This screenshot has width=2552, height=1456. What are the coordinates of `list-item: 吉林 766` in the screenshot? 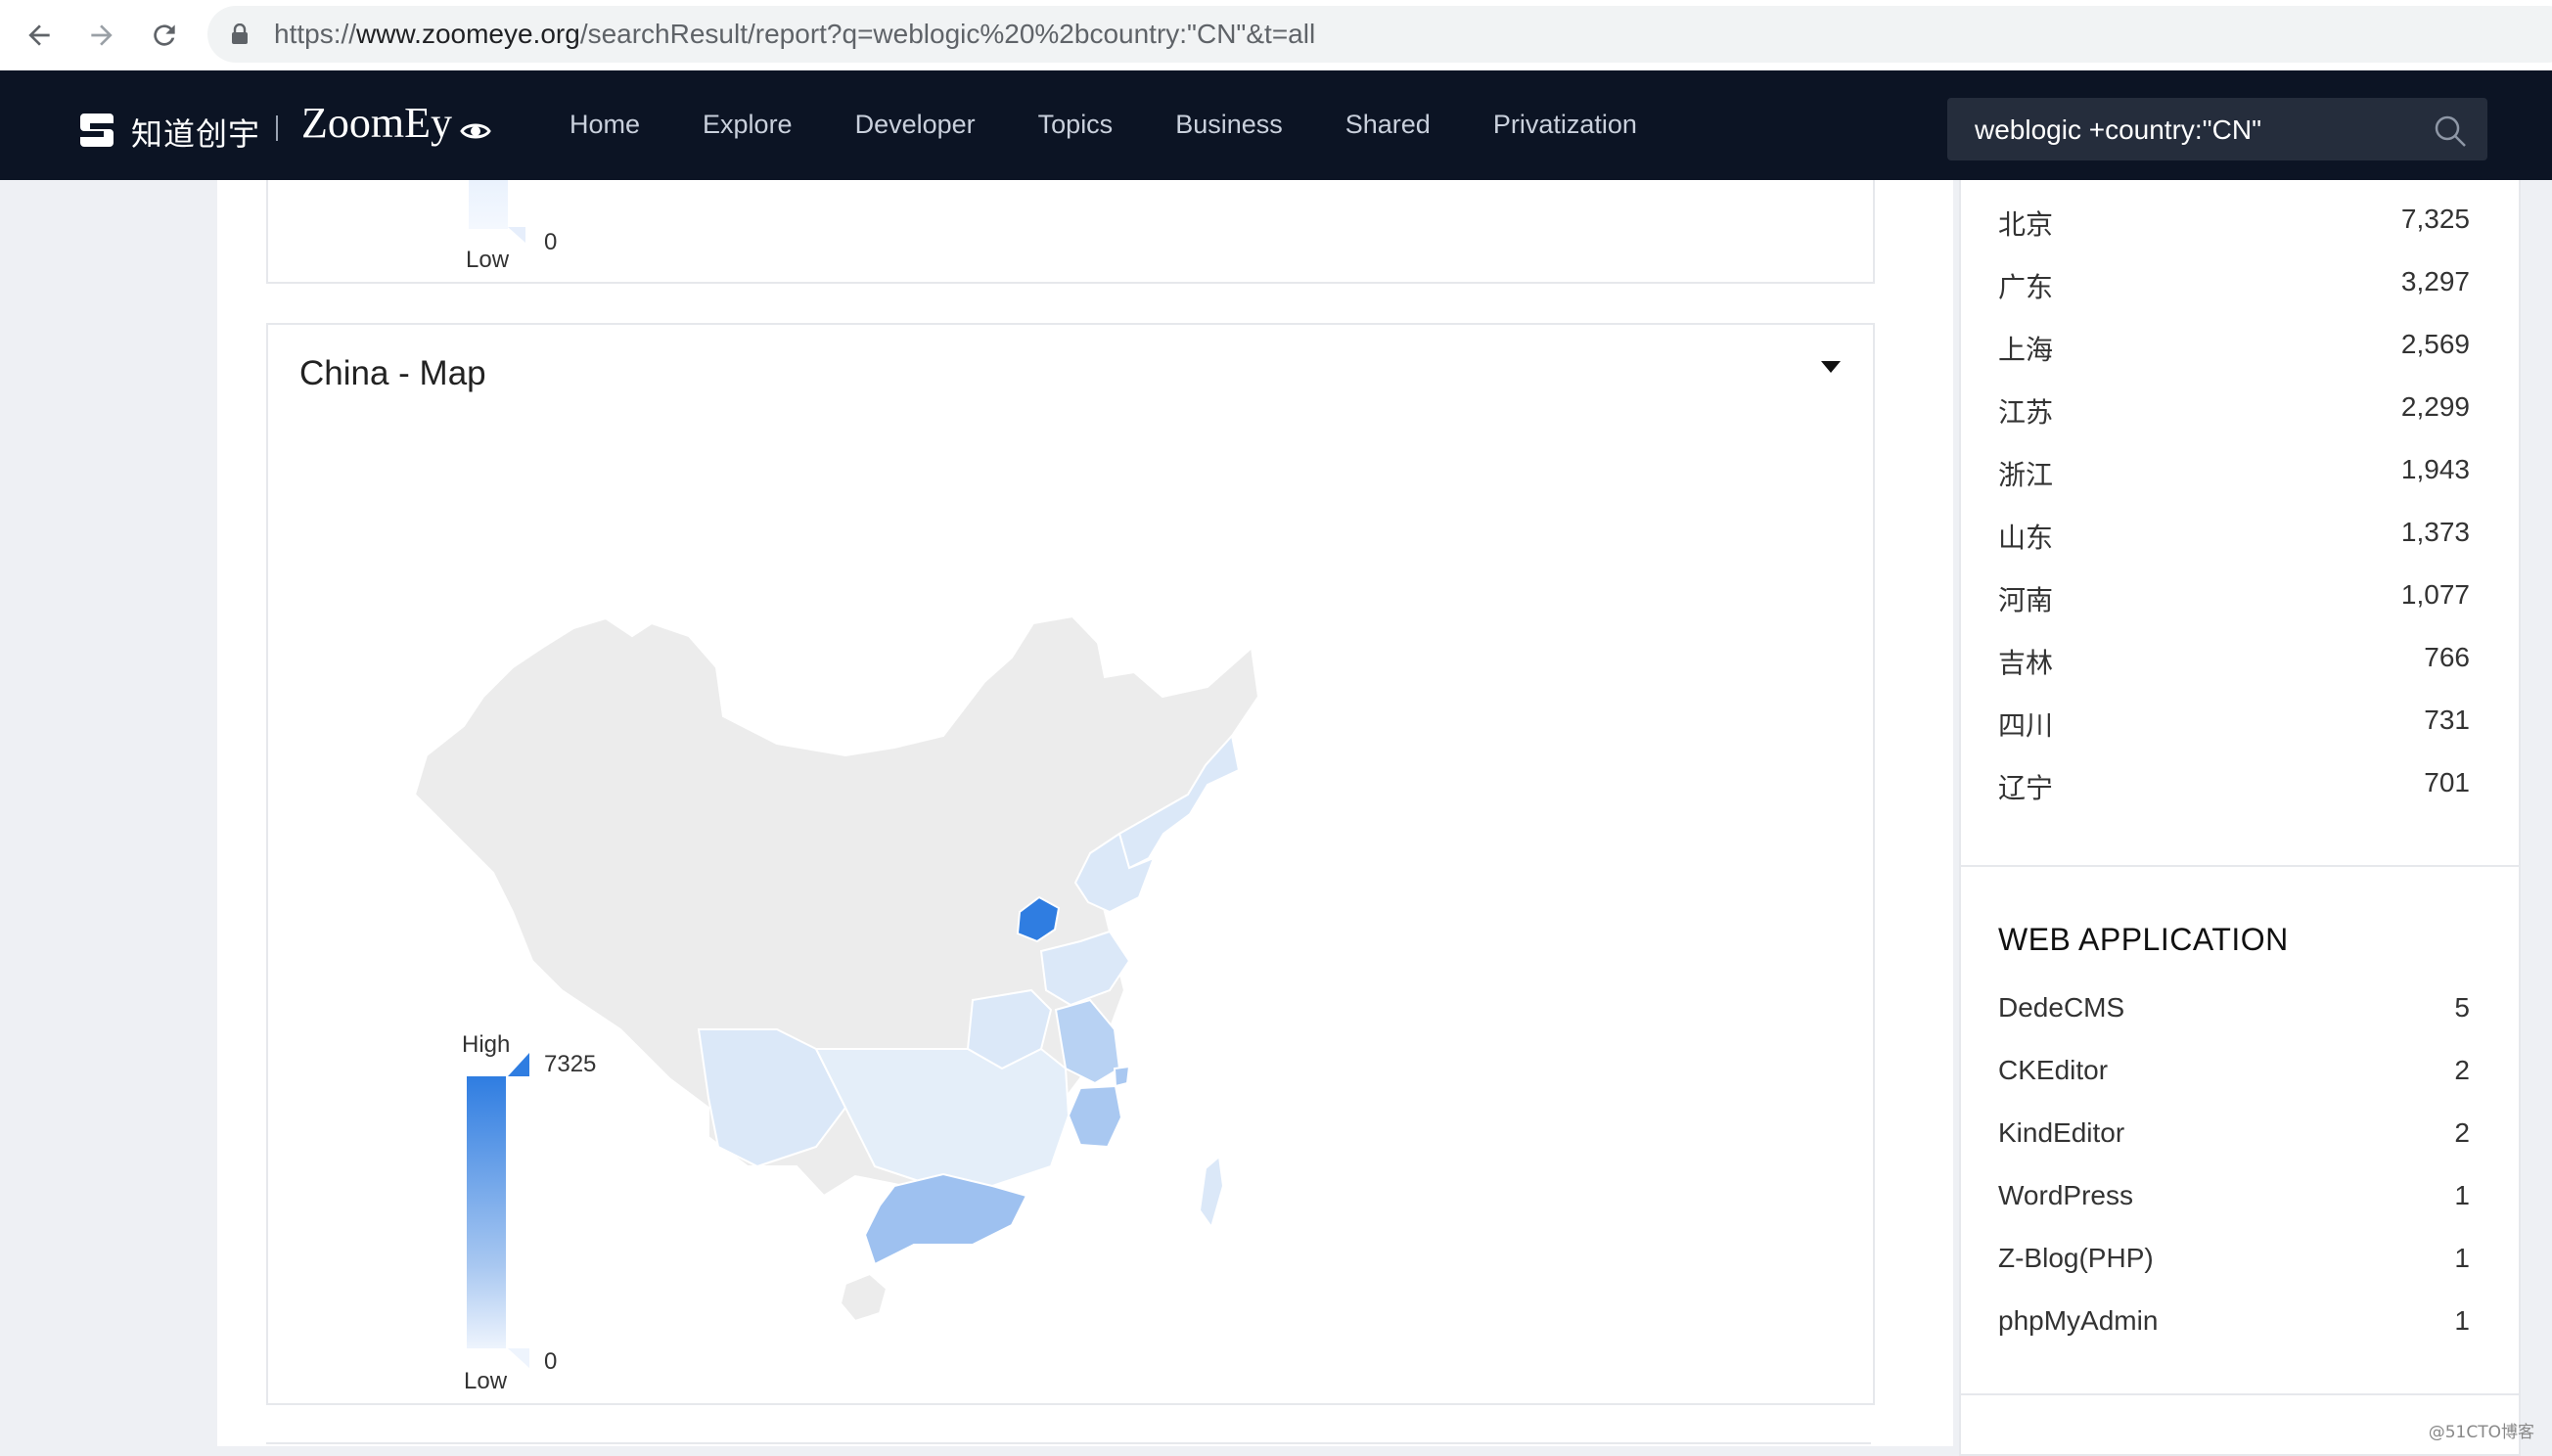 It's located at (2234, 661).